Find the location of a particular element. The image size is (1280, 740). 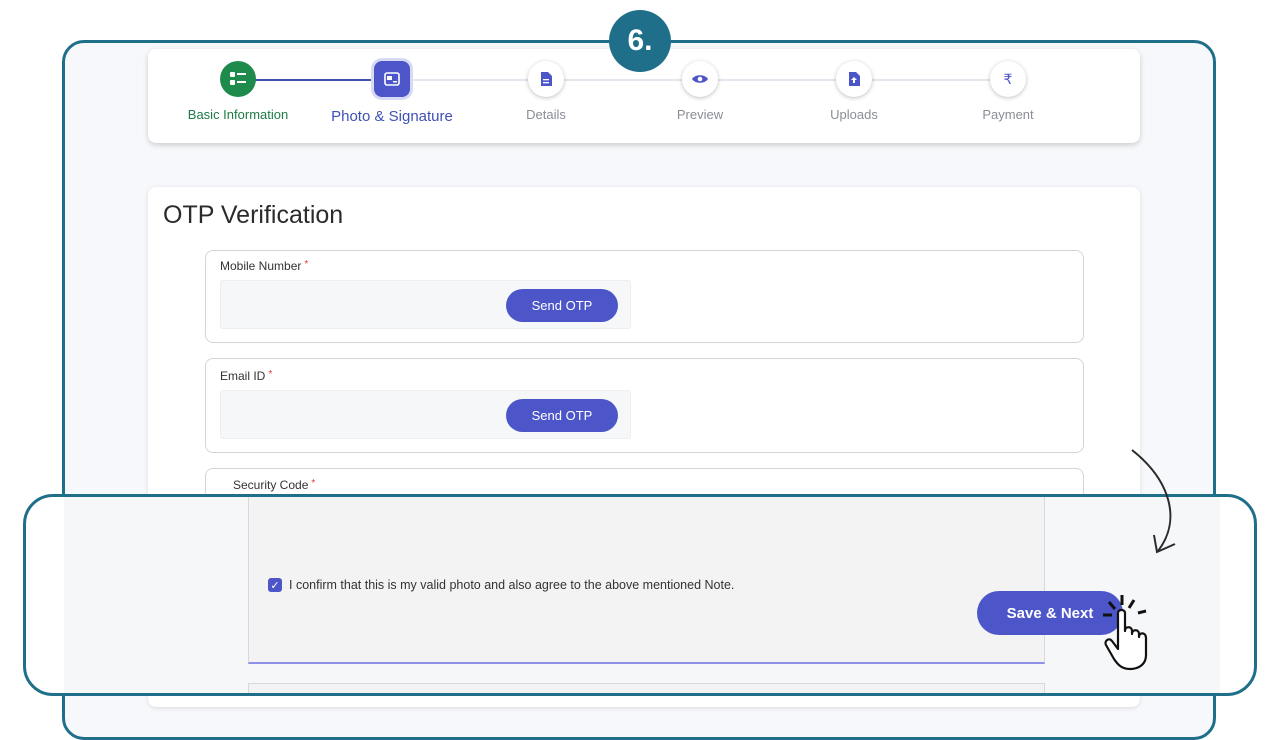

email-label: Email ID * is located at coordinates (246, 376).